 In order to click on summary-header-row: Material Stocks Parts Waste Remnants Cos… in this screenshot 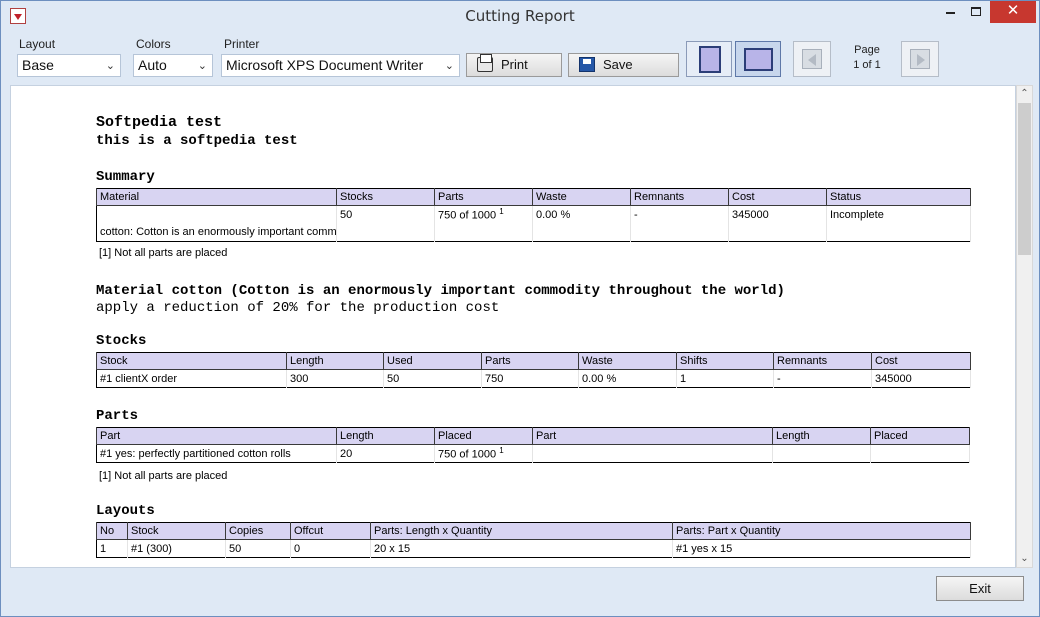, I will do `click(533, 197)`.